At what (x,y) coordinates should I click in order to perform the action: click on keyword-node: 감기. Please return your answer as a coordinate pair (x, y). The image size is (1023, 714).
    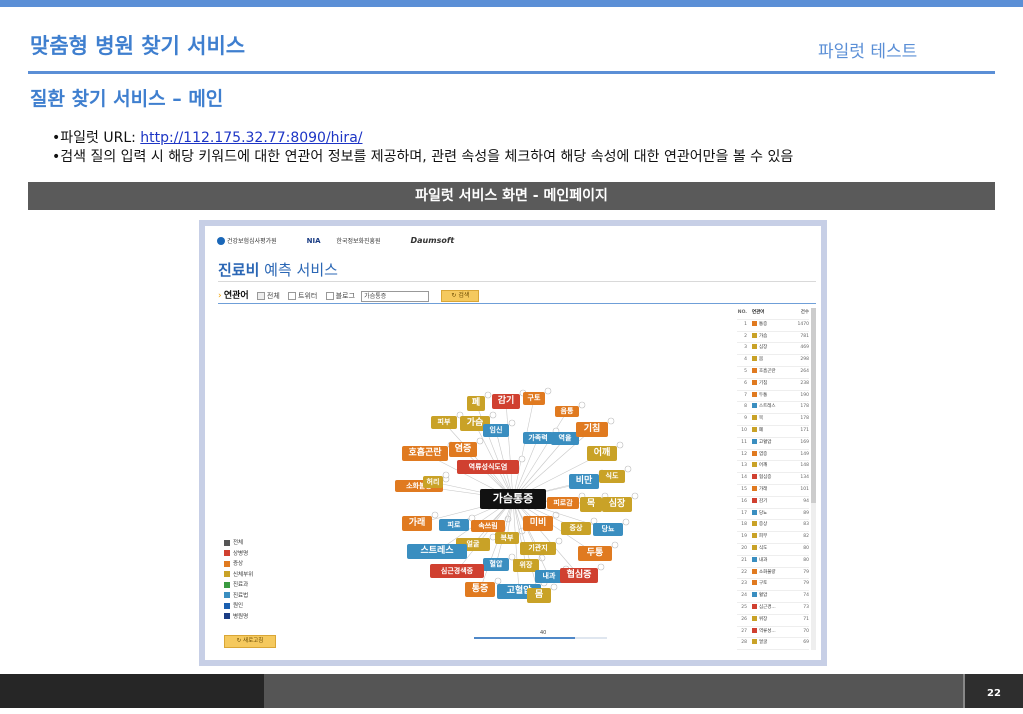
    Looking at the image, I should click on (506, 401).